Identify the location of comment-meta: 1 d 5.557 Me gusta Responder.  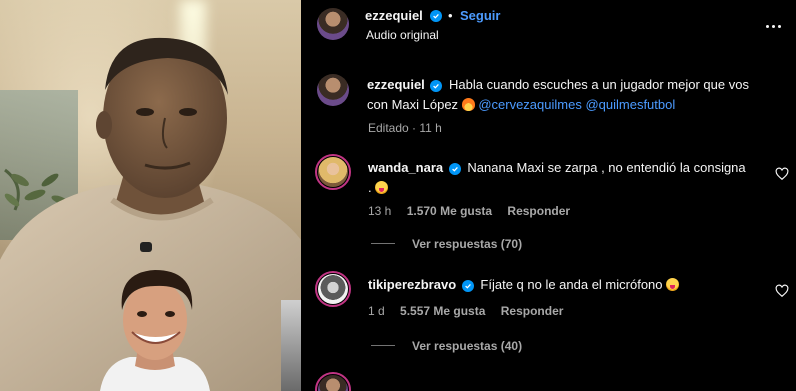
(465, 311).